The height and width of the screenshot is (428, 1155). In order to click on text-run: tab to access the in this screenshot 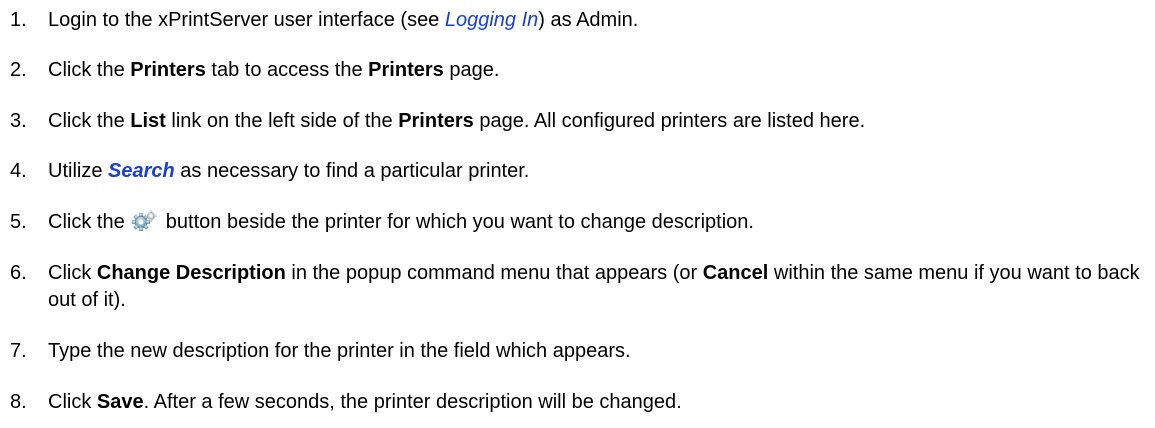, I will do `click(287, 70)`.